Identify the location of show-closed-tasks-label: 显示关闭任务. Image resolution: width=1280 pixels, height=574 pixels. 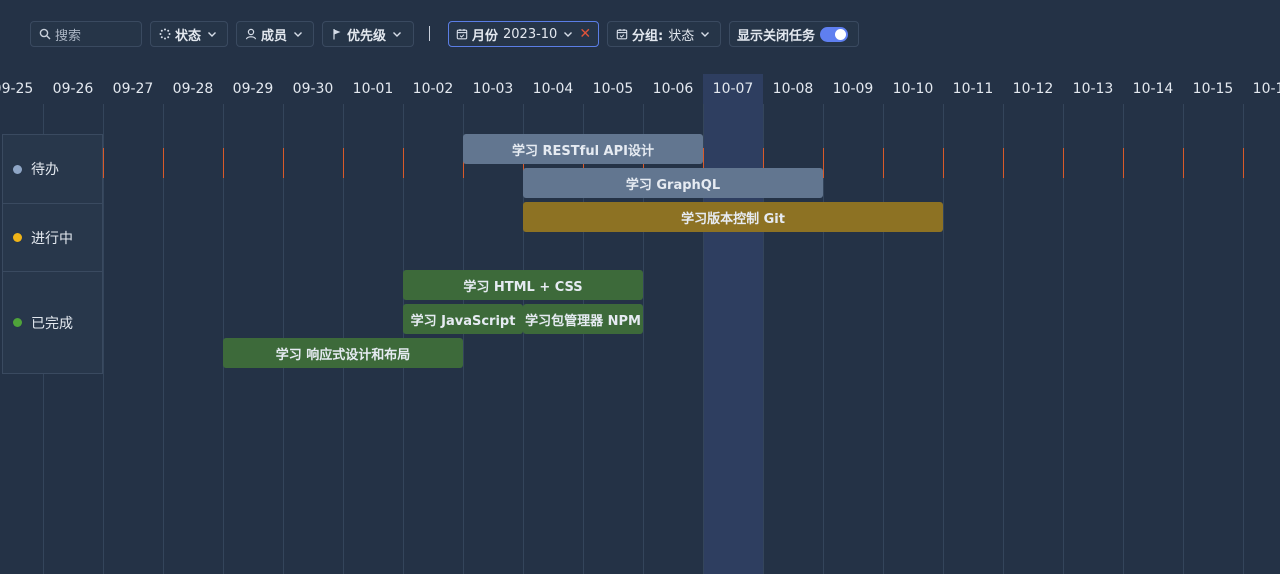
(776, 36).